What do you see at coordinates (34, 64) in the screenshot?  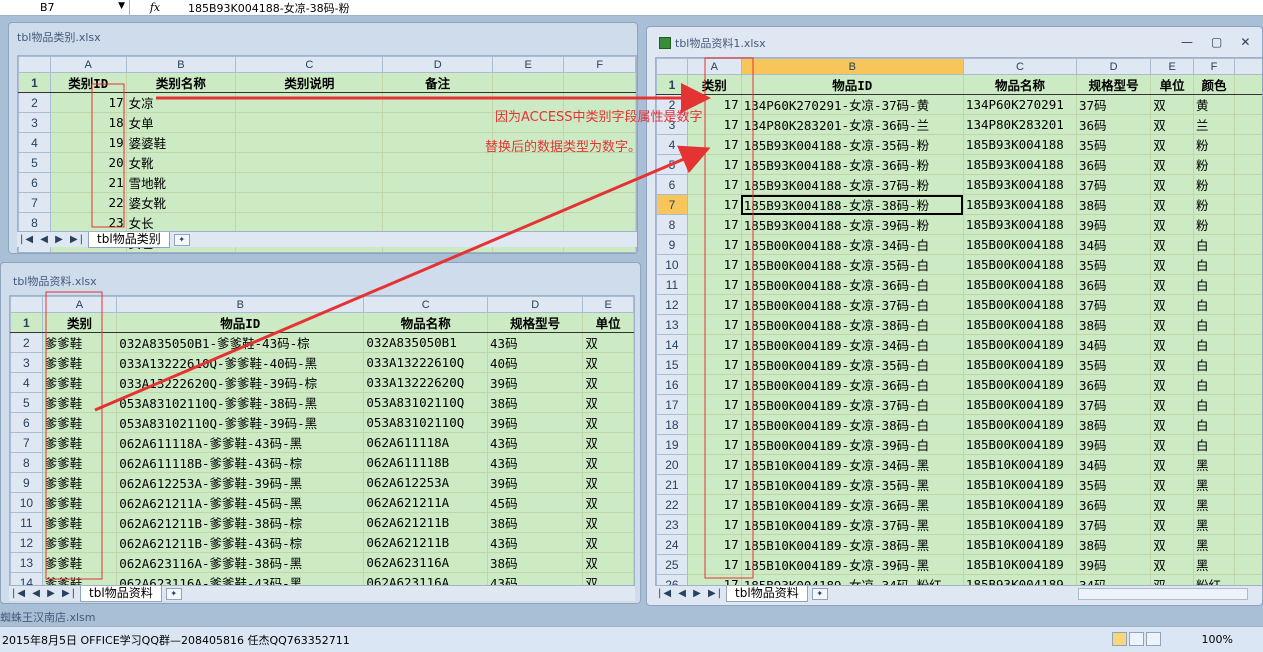 I see `select-all-corner` at bounding box center [34, 64].